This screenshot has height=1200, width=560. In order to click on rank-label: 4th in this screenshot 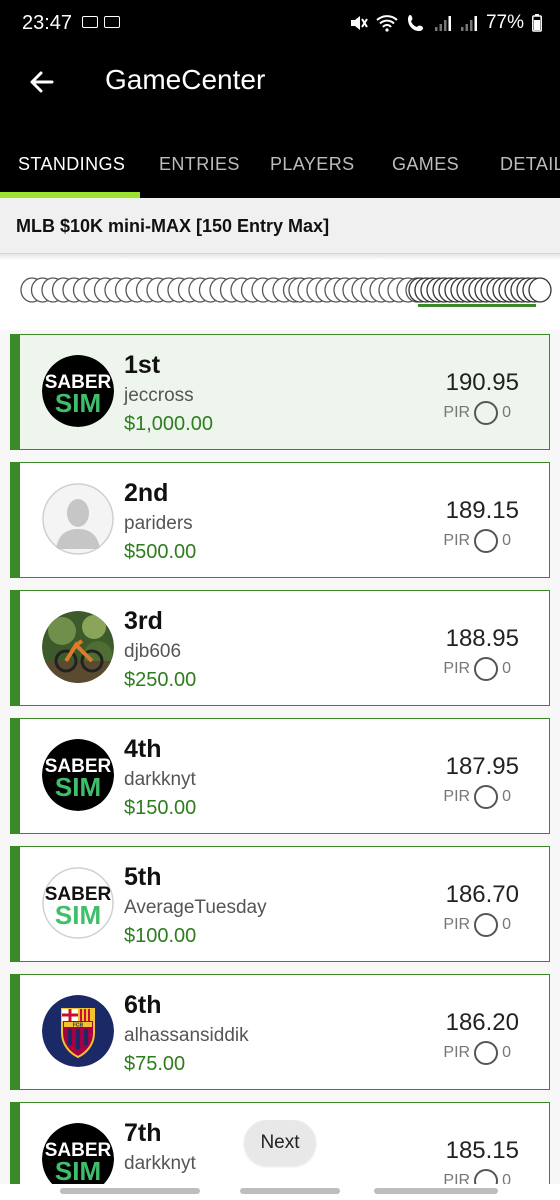, I will do `click(143, 749)`.